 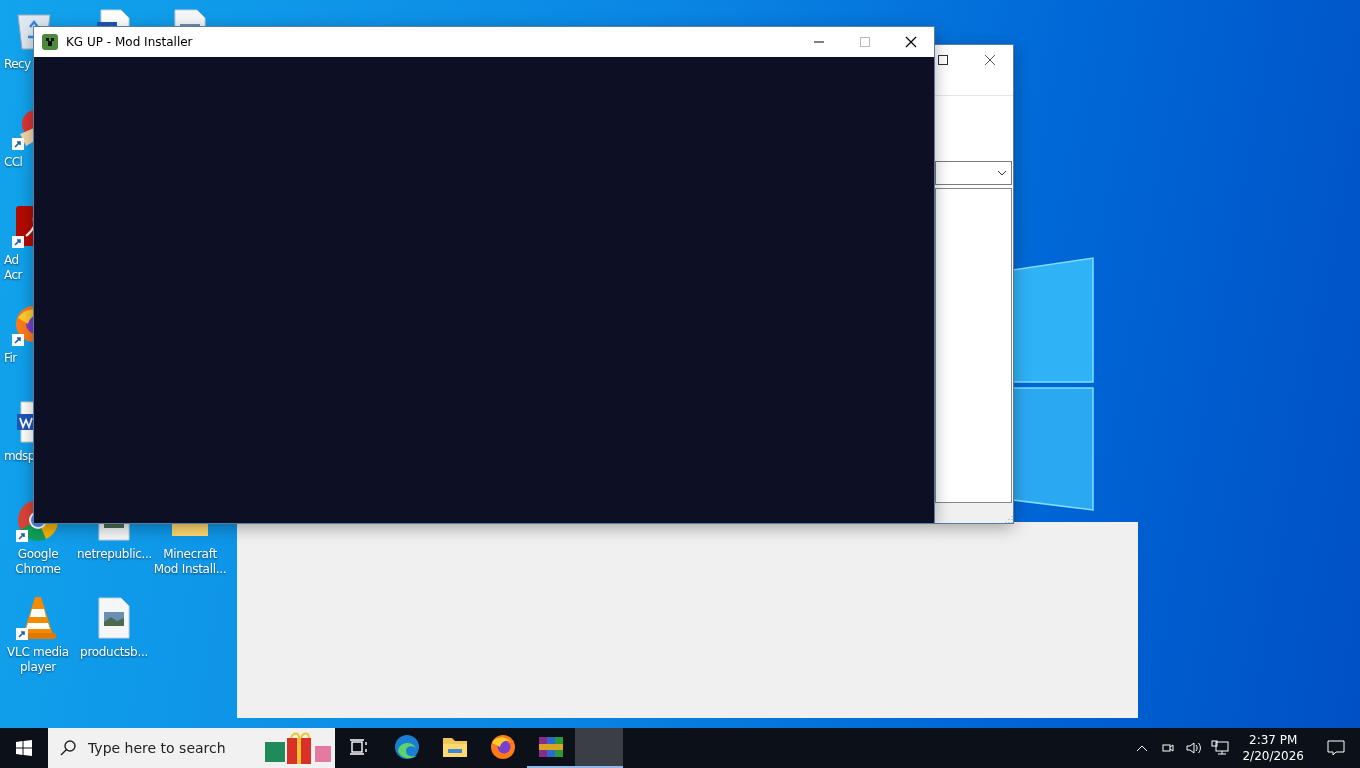 I want to click on folder-icon, so click(x=455, y=747).